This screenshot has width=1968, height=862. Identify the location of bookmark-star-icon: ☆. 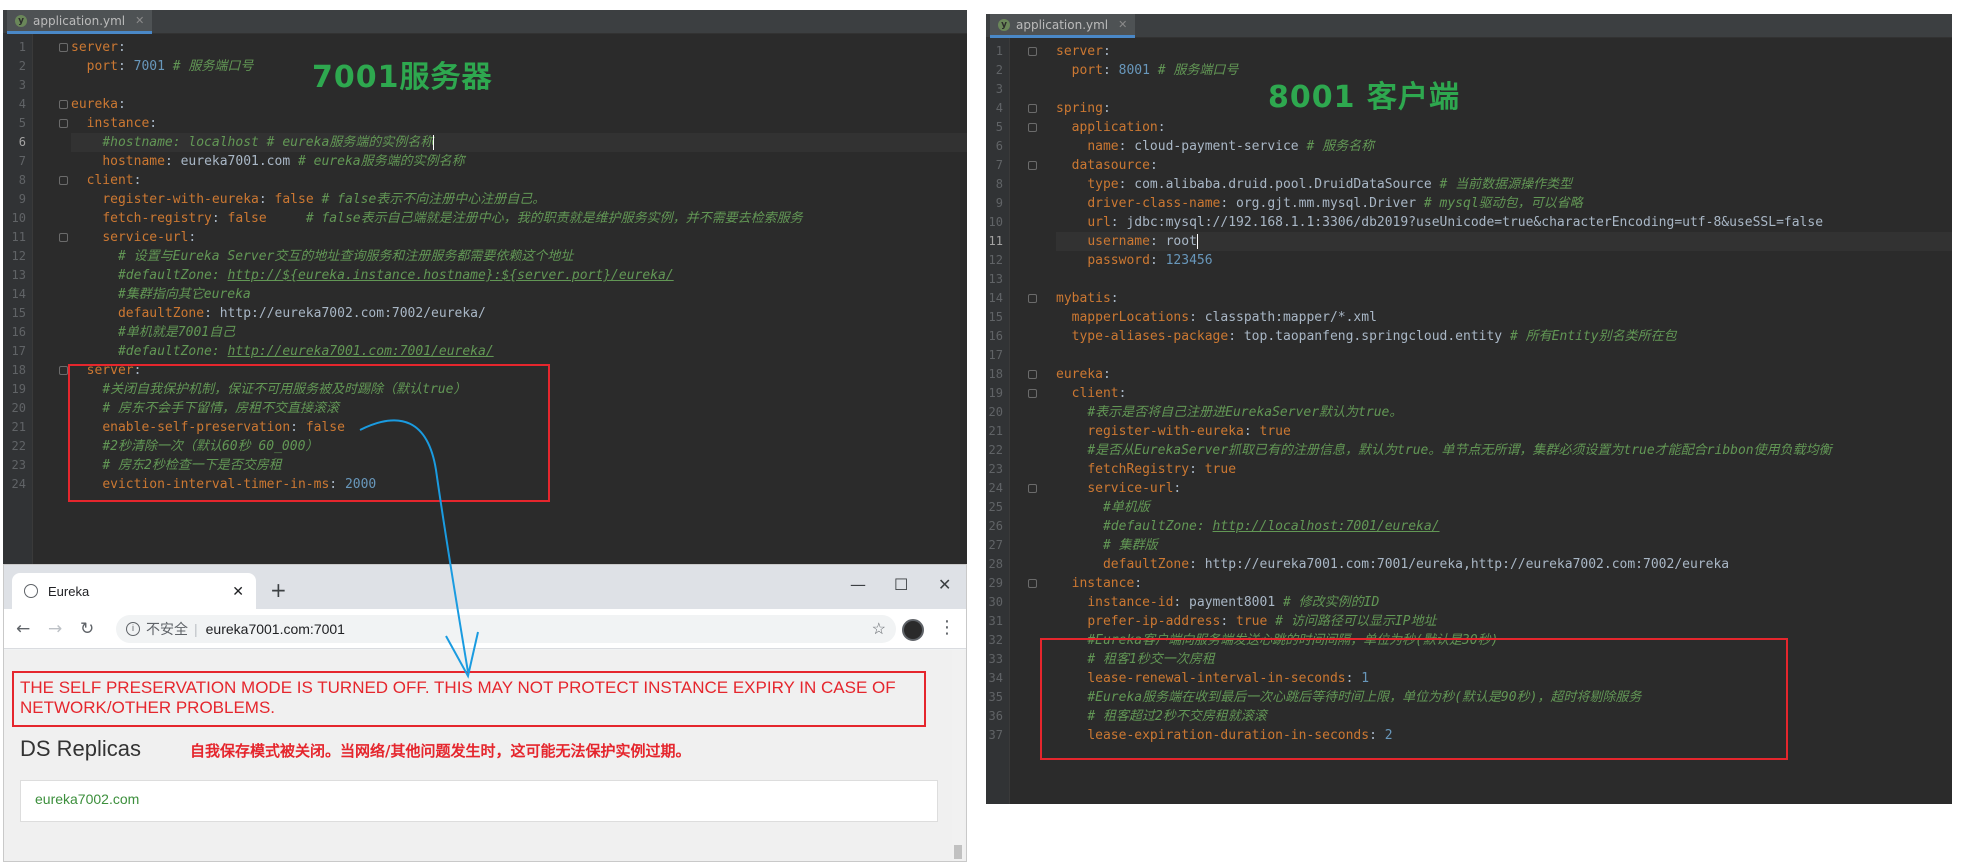
(879, 629).